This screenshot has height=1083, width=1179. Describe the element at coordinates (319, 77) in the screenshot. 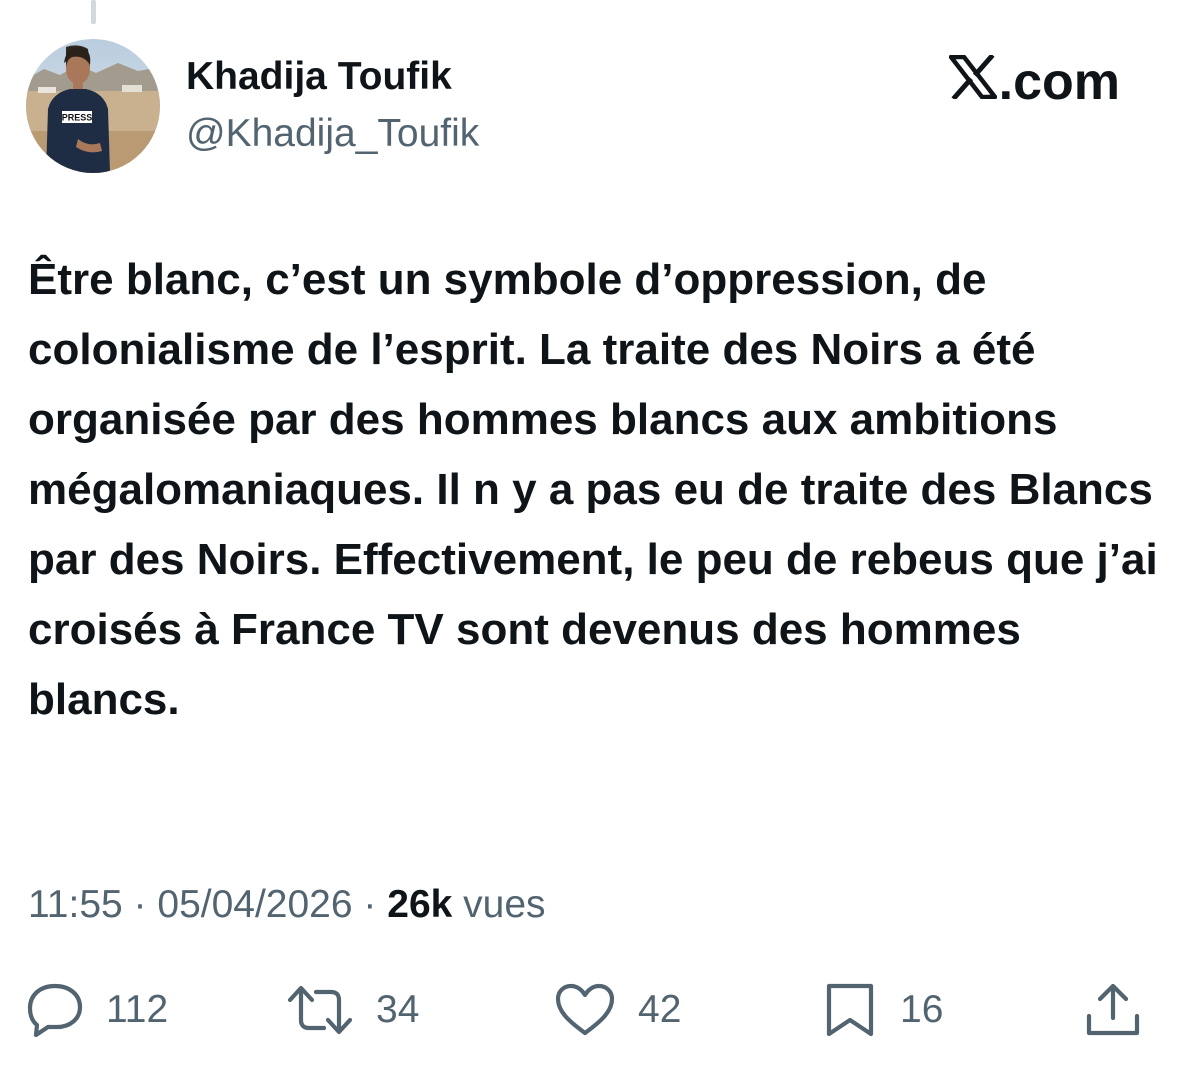

I see `author-name: Khadija Toufik` at that location.